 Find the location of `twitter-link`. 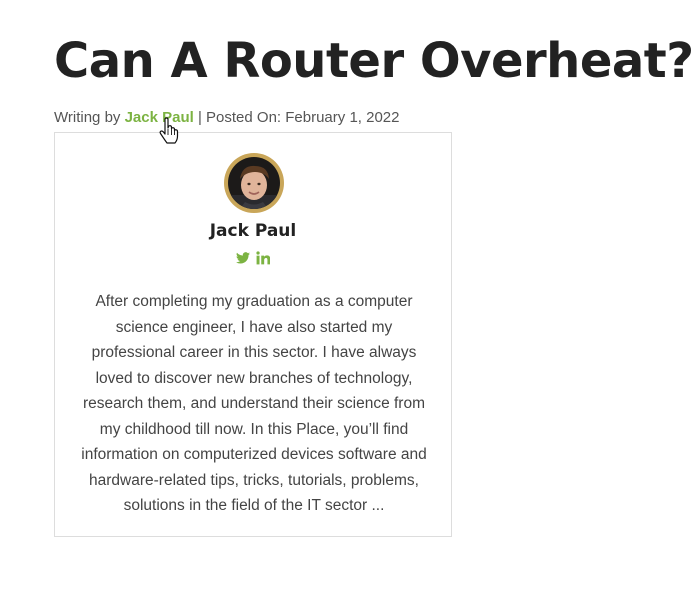

twitter-link is located at coordinates (243, 258).